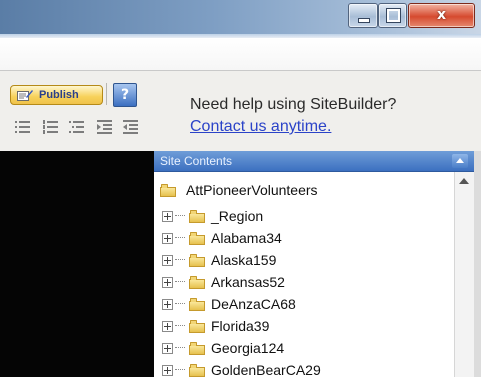  What do you see at coordinates (248, 282) in the screenshot?
I see `tree-item-label: Arkansas52` at bounding box center [248, 282].